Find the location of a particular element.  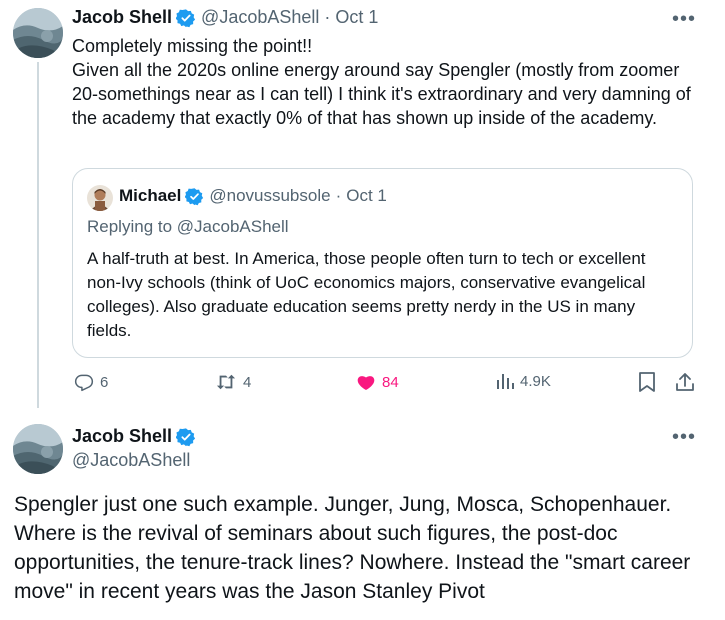

quote-header: Michael @novussubsole · Oct 1 is located at coordinates (253, 196).